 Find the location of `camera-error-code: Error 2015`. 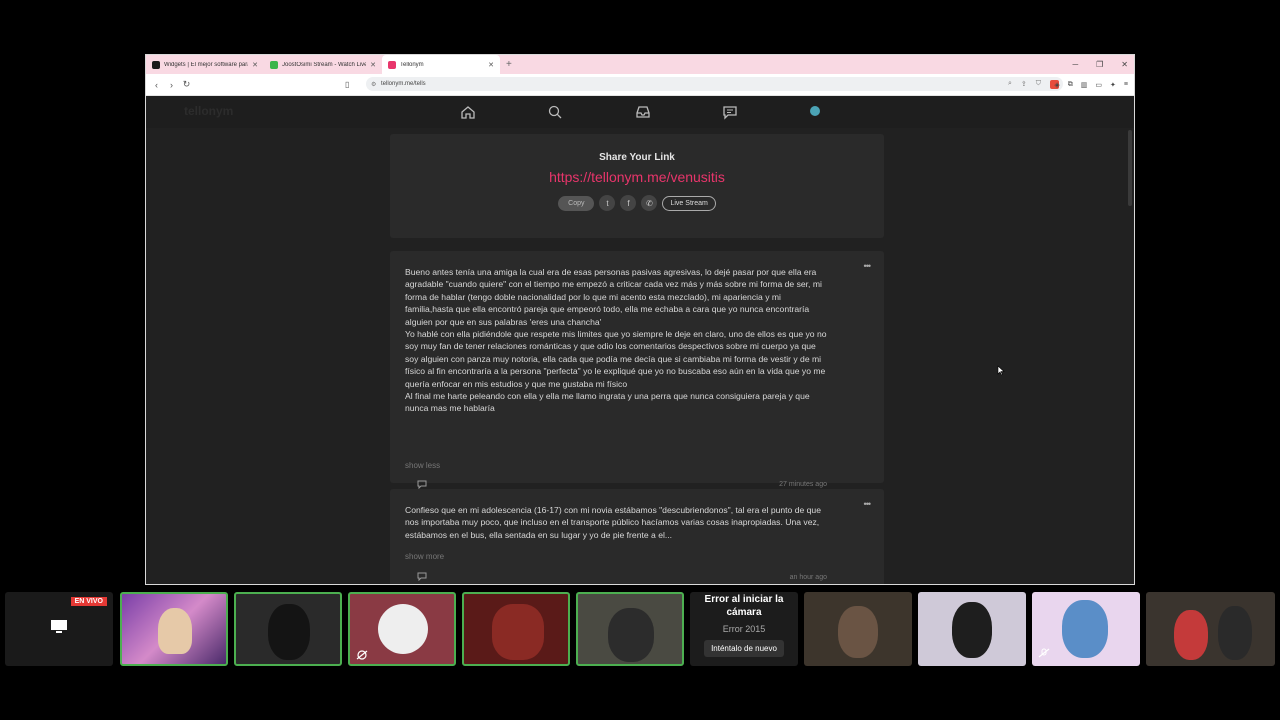

camera-error-code: Error 2015 is located at coordinates (744, 629).